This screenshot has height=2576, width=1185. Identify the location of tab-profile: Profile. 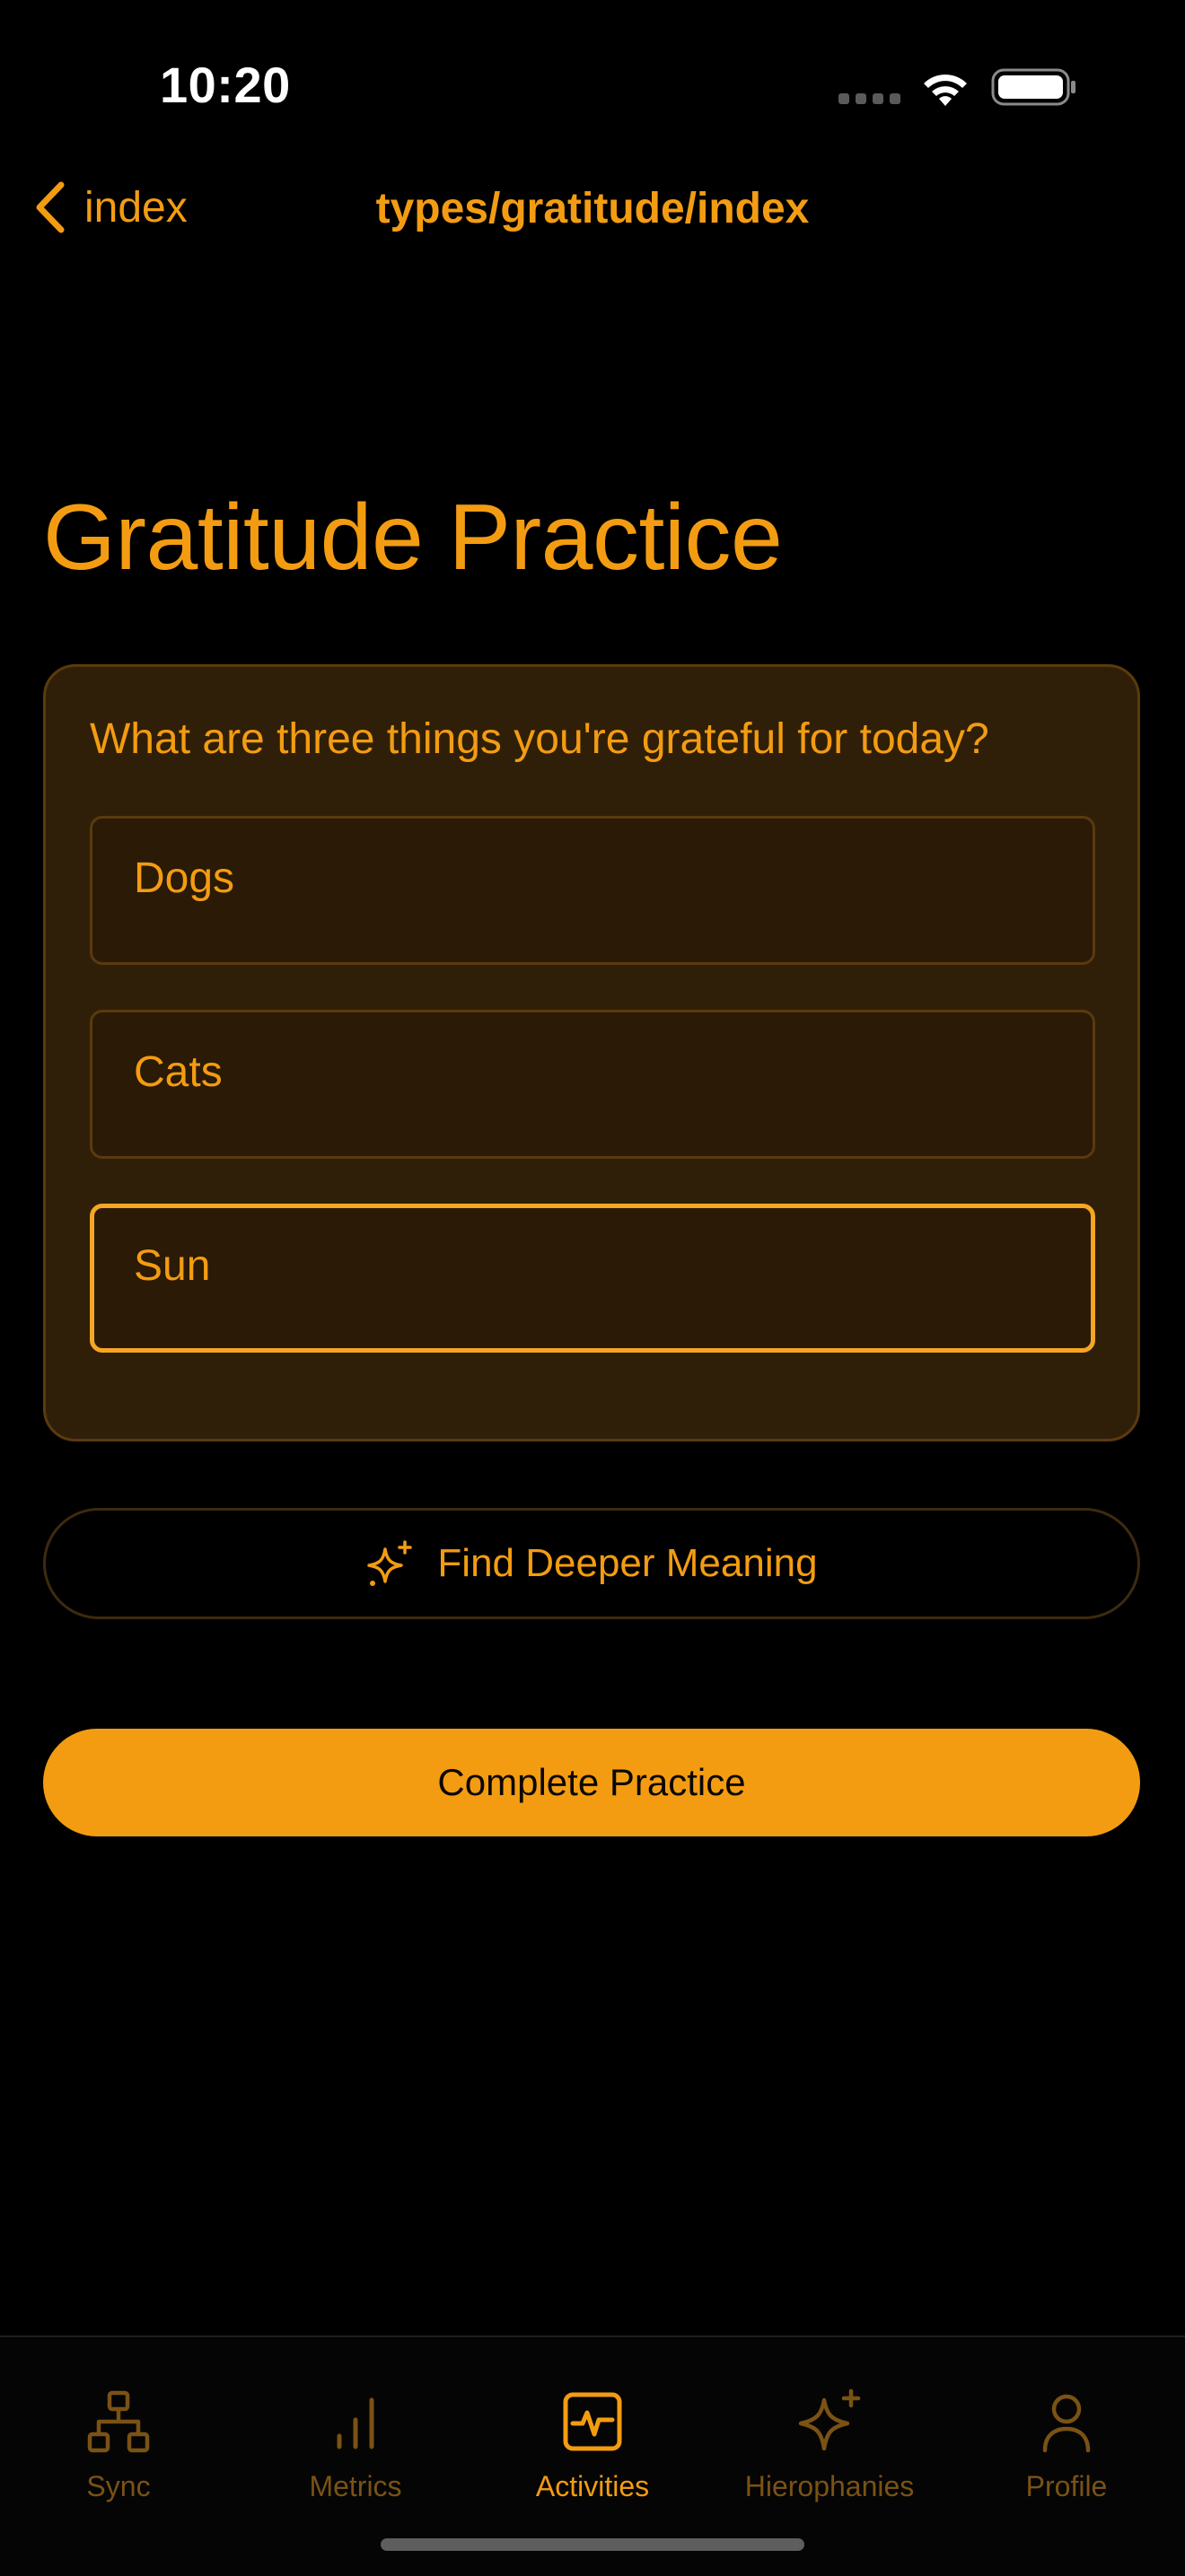
(1066, 2445).